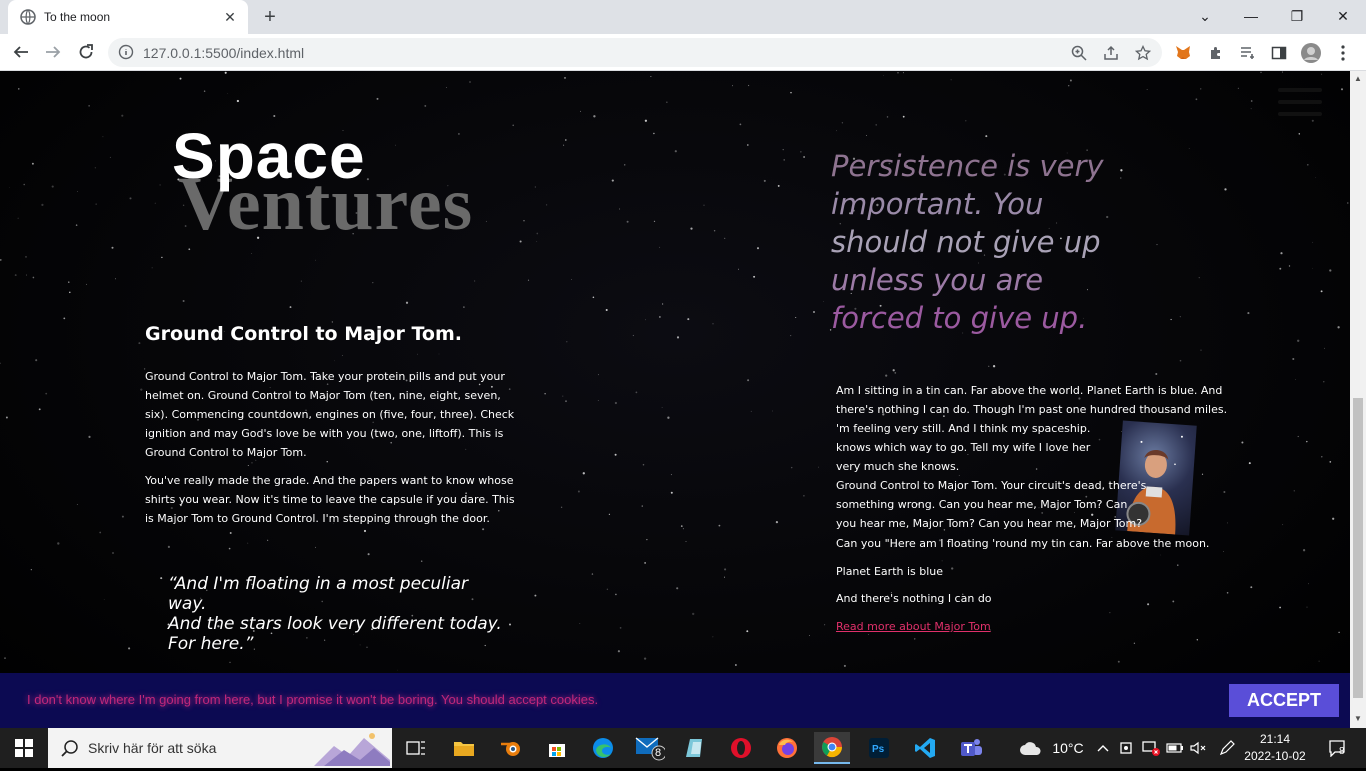  Describe the element at coordinates (1251, 16) in the screenshot. I see `minimize-button: —` at that location.